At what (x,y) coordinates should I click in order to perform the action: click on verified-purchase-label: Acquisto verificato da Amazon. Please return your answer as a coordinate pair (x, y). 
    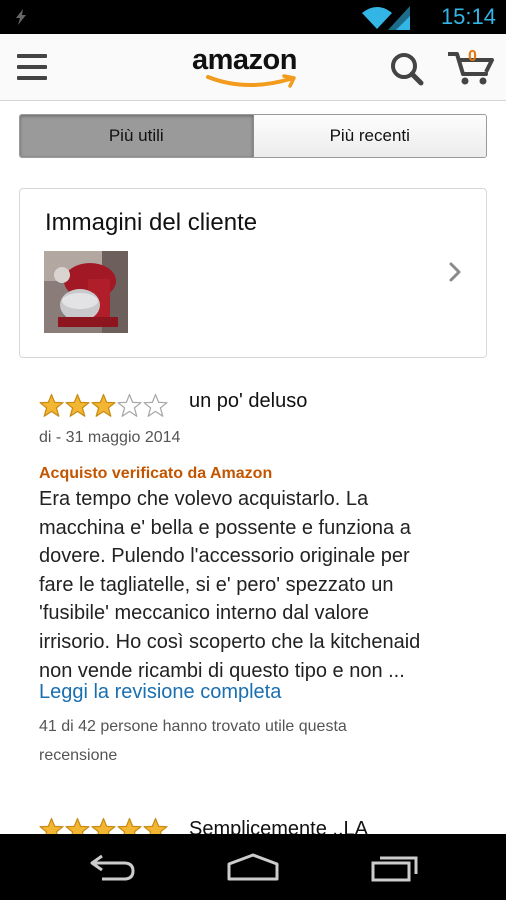
    Looking at the image, I should click on (156, 473).